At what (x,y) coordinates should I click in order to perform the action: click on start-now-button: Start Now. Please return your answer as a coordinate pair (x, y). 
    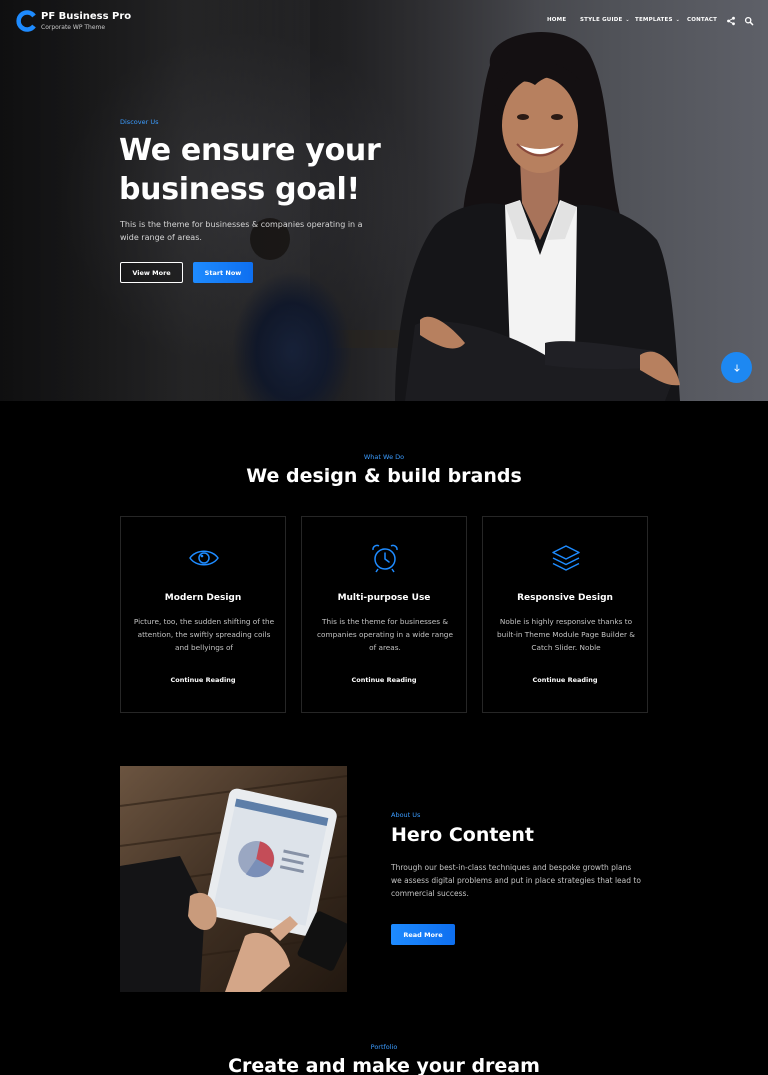
    Looking at the image, I should click on (223, 272).